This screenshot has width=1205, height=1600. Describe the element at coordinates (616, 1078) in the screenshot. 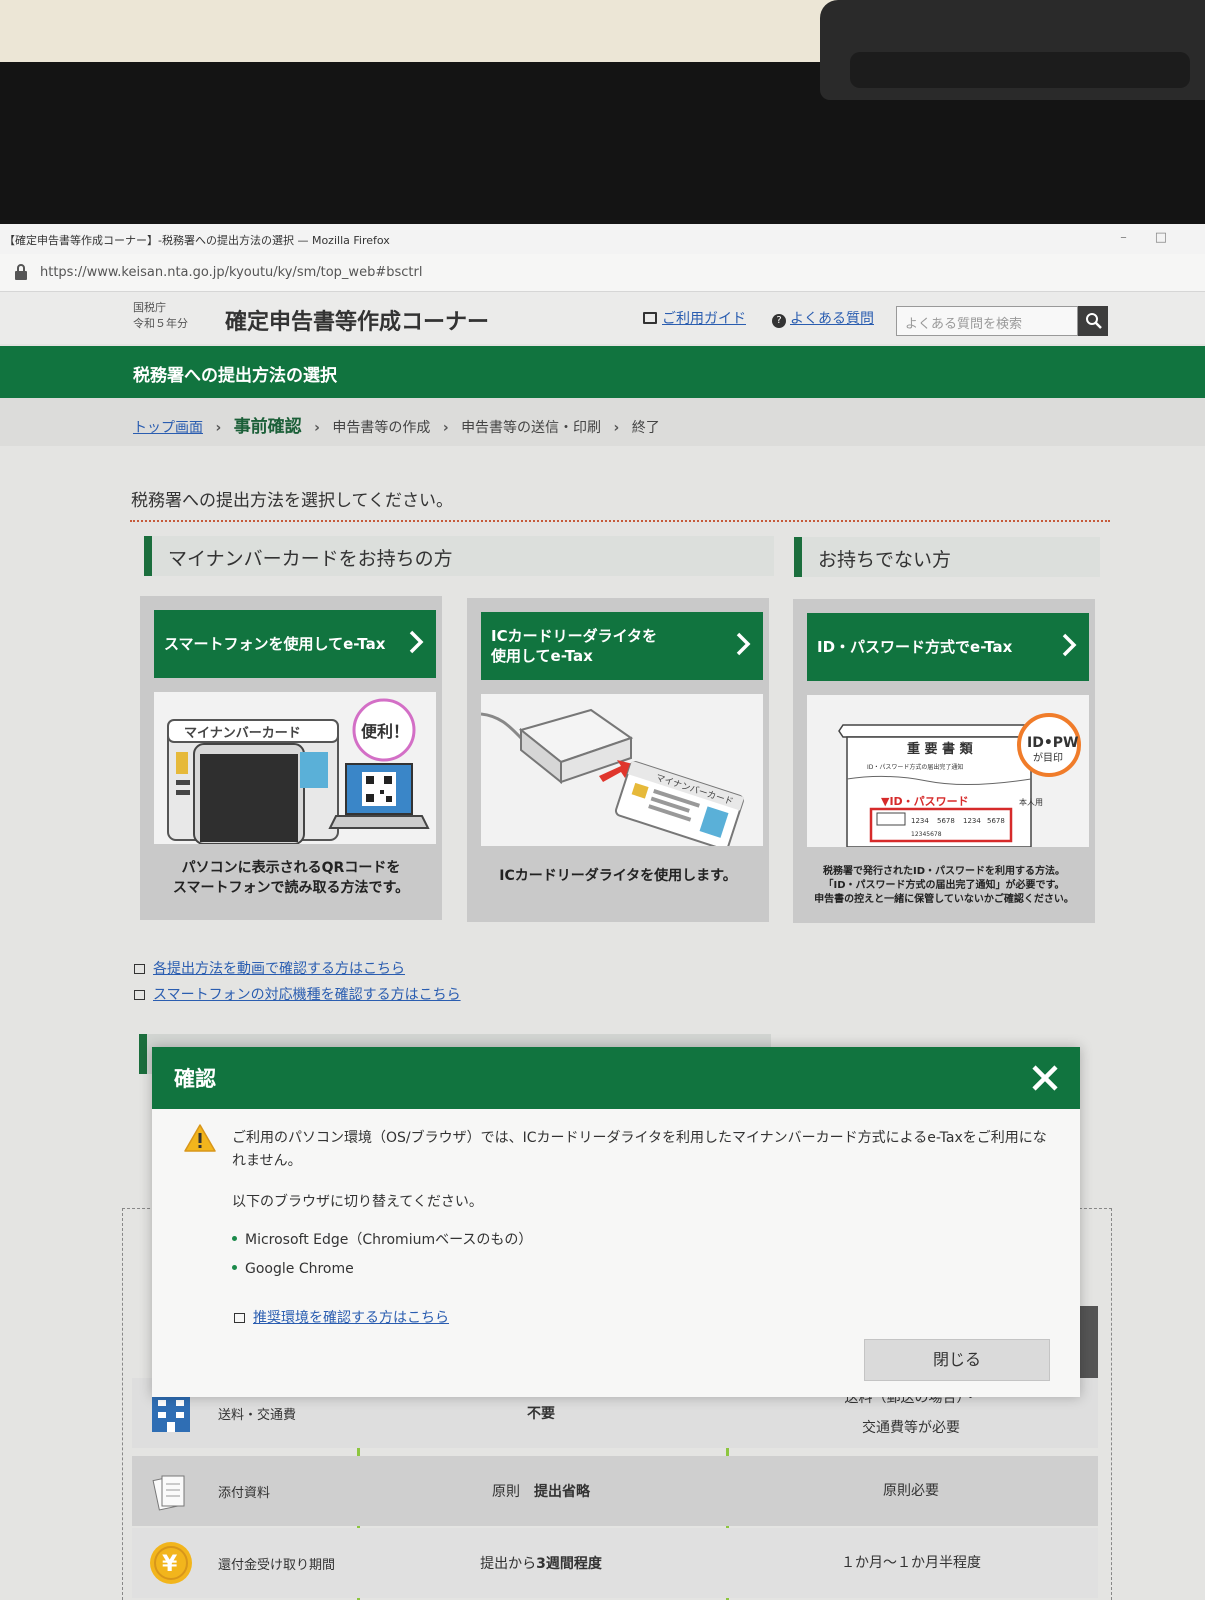

I see `dialog-title: 確認` at that location.